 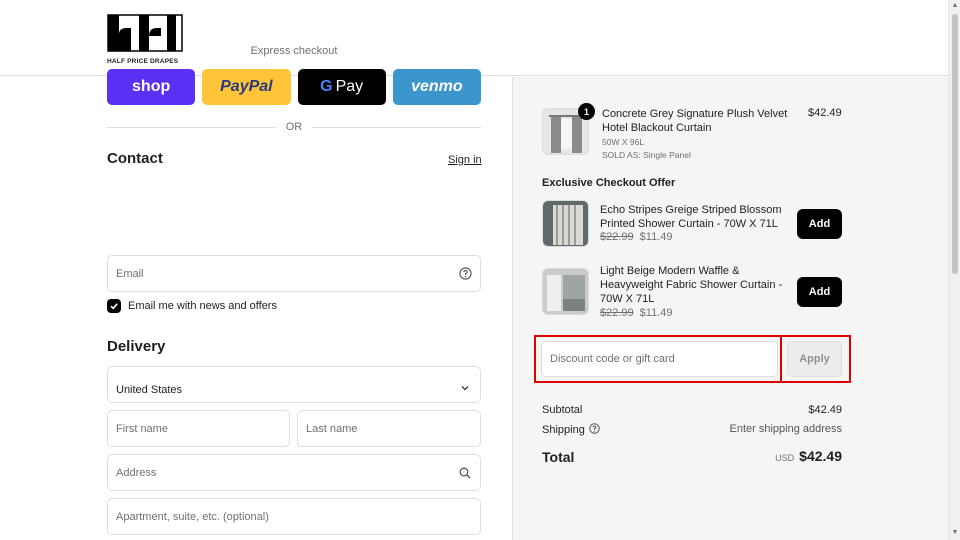 I want to click on last-name-input, so click(x=389, y=428).